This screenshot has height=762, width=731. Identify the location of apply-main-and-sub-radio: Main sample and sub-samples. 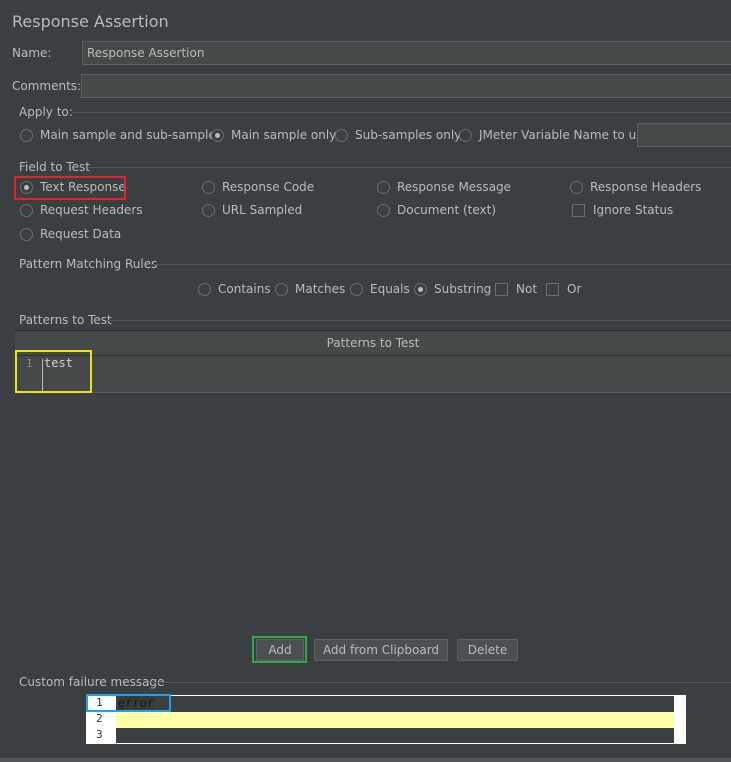
(121, 135).